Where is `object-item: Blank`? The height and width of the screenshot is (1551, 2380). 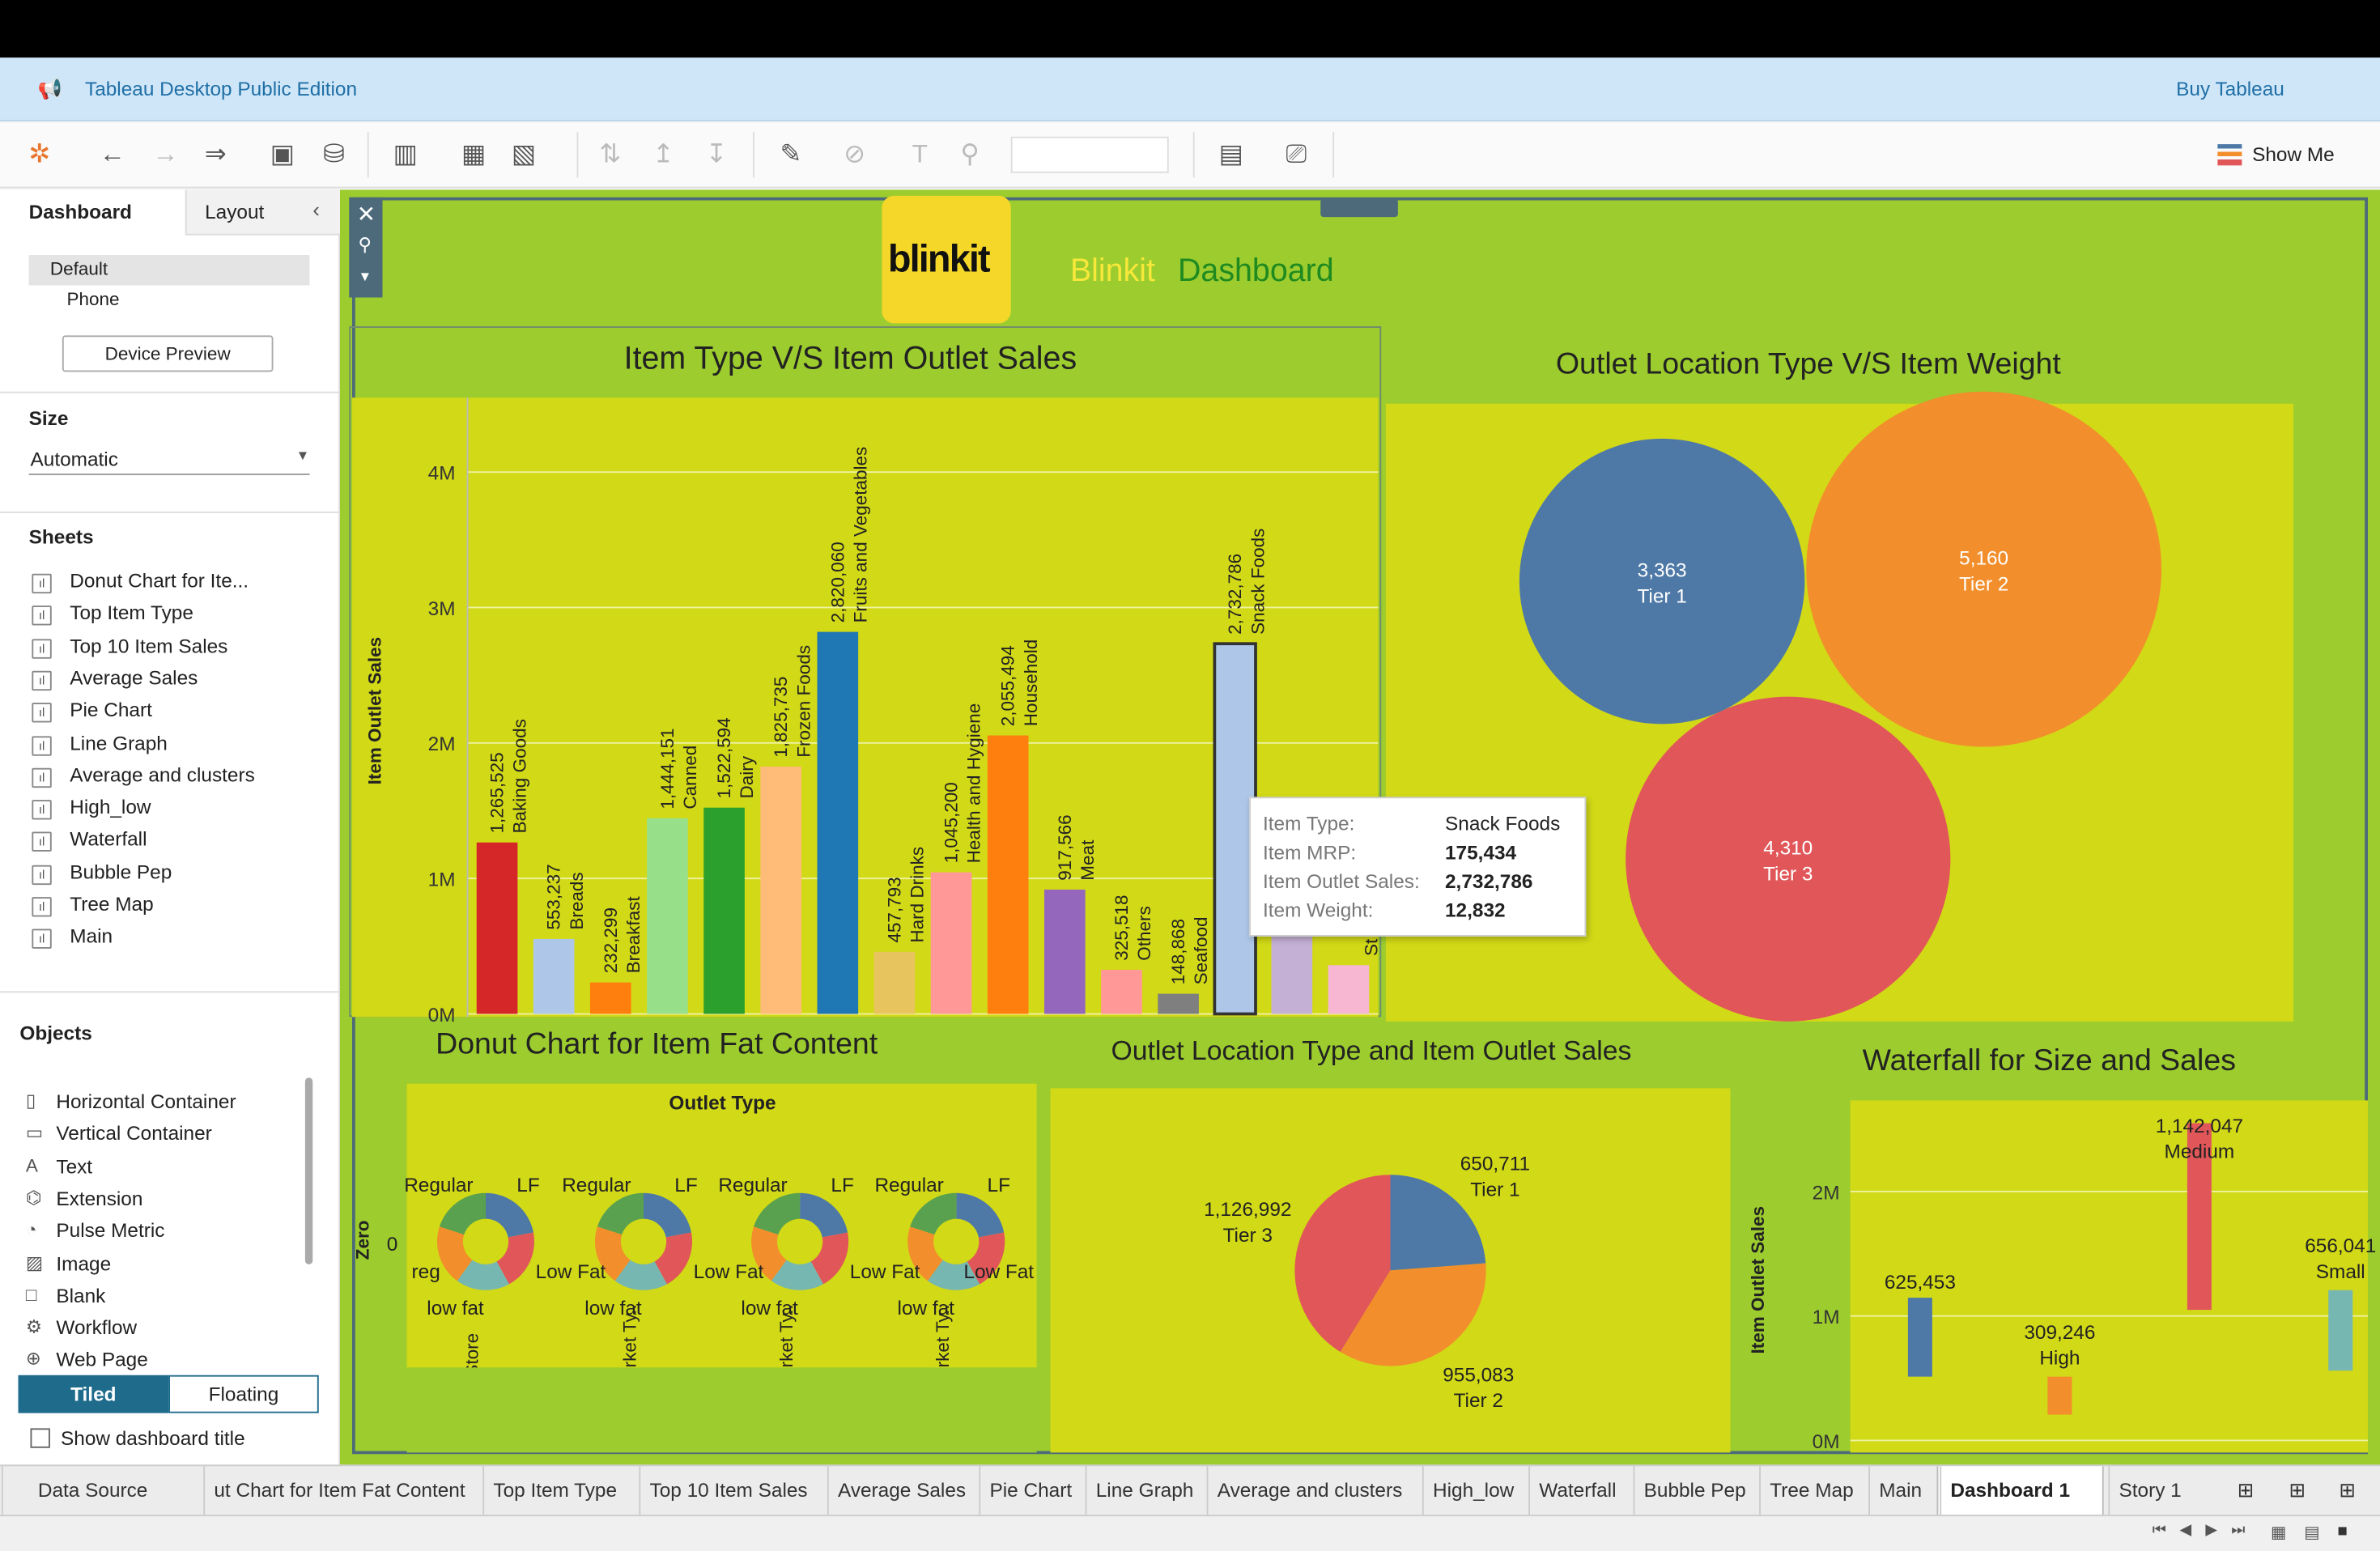
object-item: Blank is located at coordinates (81, 1295).